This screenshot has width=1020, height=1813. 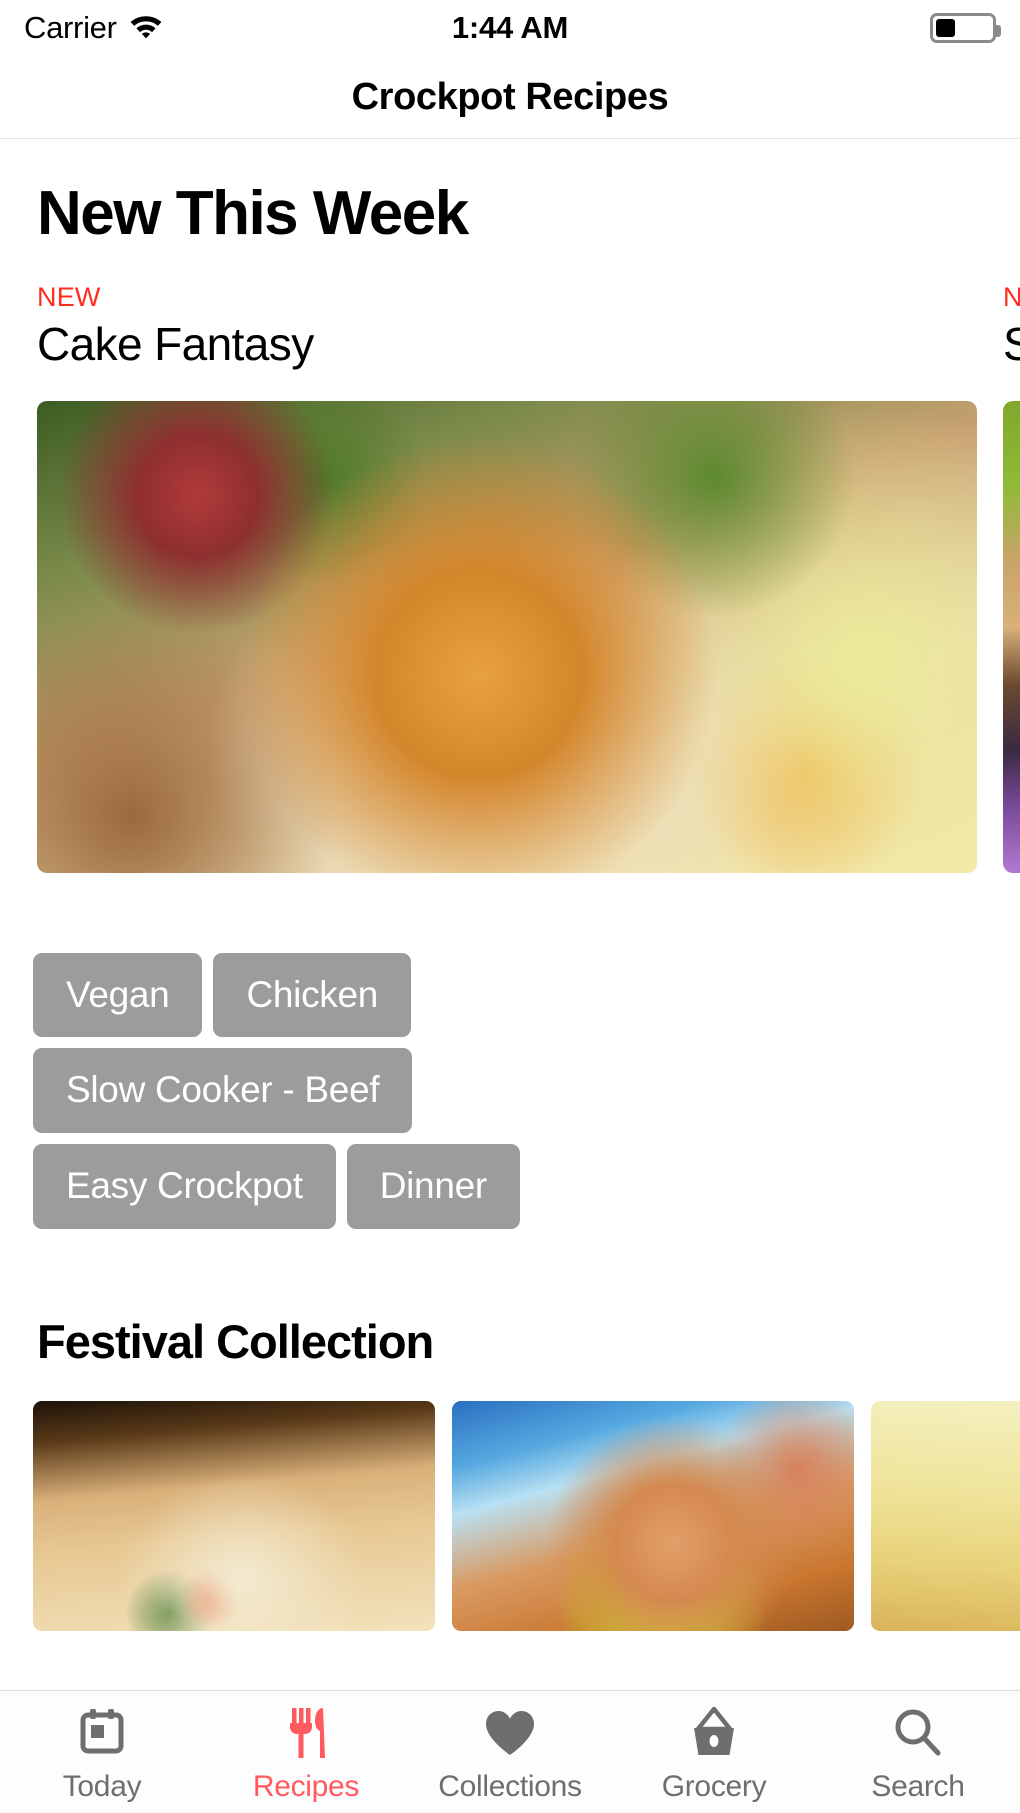 What do you see at coordinates (918, 1786) in the screenshot?
I see `tab-label-search: Search` at bounding box center [918, 1786].